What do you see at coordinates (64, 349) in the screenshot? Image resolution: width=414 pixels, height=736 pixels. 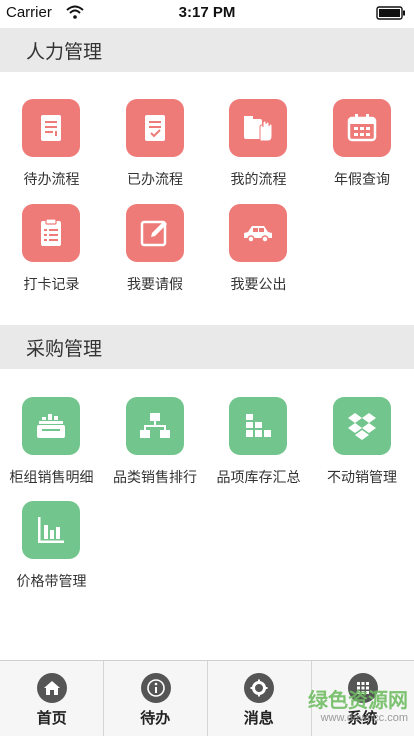 I see `section-title: 采购管理` at bounding box center [64, 349].